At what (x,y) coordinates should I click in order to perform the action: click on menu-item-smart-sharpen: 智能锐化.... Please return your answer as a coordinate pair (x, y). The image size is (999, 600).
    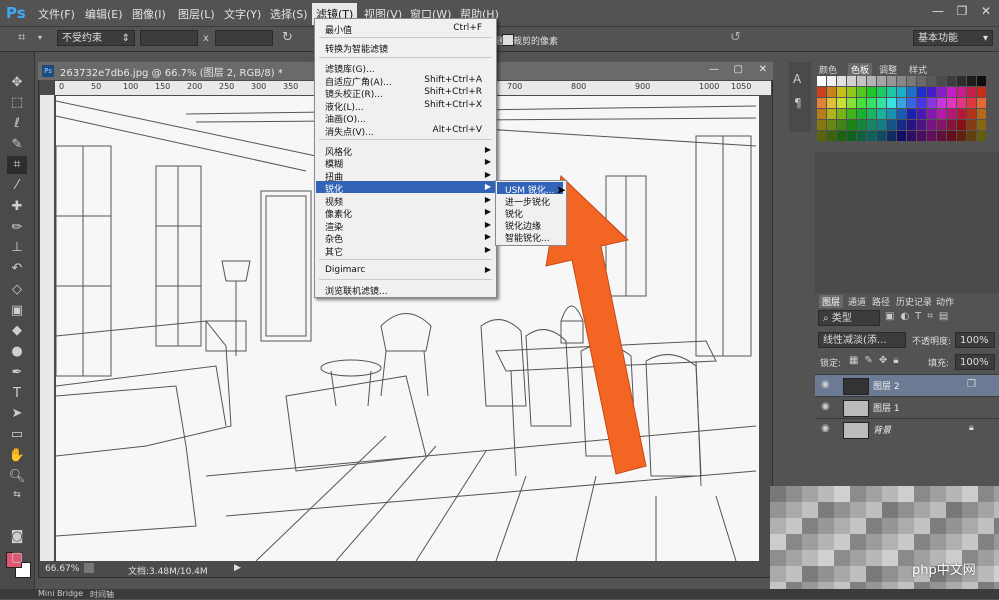
    Looking at the image, I should click on (527, 237).